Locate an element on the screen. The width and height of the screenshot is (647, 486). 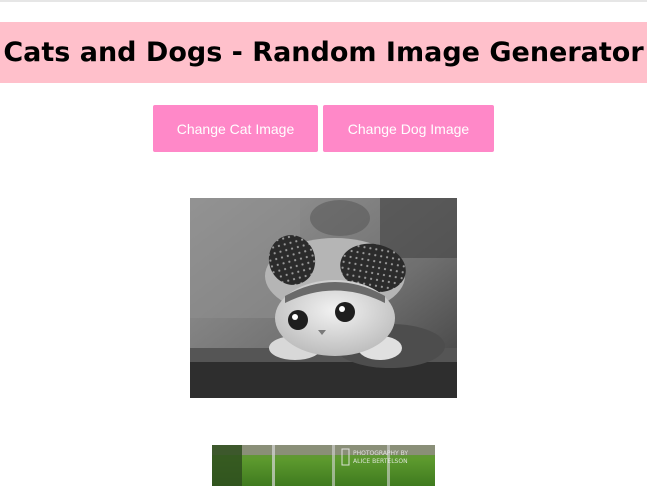
change-cat-image-button: Change Cat Image is located at coordinates (235, 128).